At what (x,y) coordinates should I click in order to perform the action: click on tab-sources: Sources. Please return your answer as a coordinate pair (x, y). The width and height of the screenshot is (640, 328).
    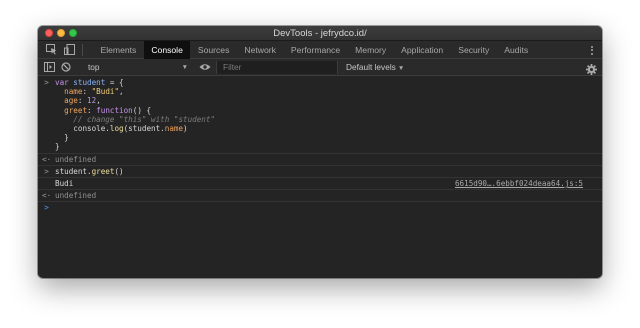
    Looking at the image, I should click on (213, 50).